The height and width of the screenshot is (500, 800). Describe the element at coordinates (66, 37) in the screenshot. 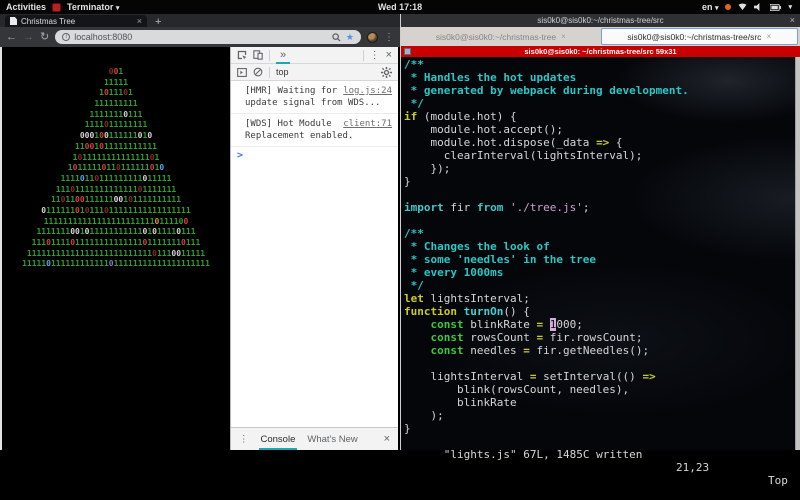

I see `site-info-icon: i` at that location.